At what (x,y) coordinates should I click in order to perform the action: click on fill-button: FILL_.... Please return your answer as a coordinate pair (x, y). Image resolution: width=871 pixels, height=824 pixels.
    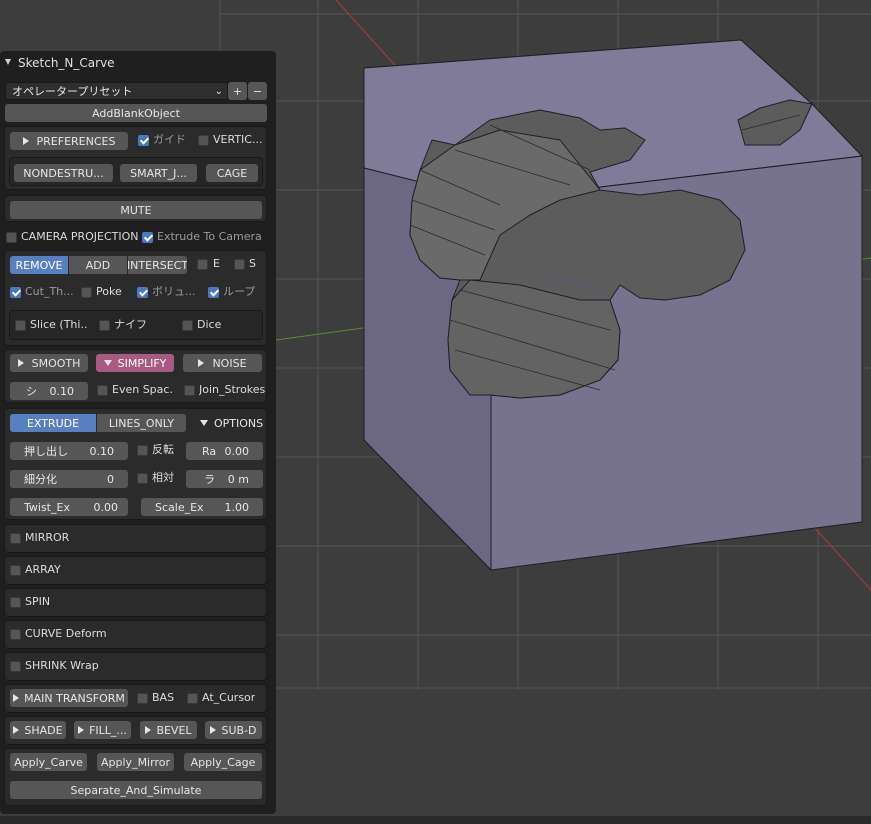
    Looking at the image, I should click on (102, 730).